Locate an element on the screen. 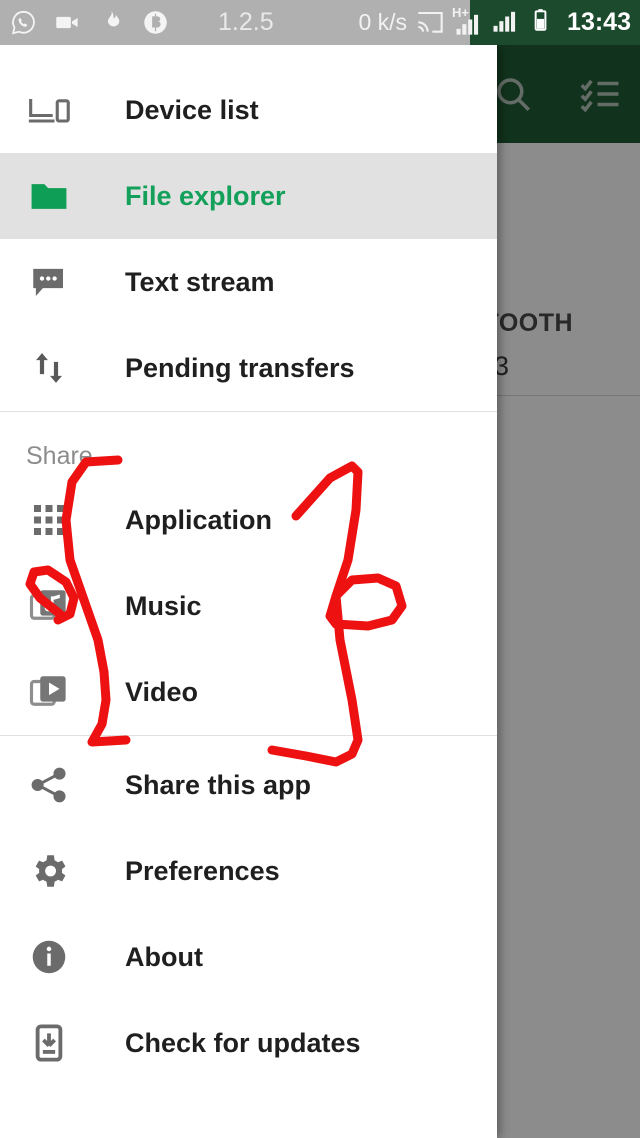 The image size is (640, 1138). status-version-text: 1.2.5 is located at coordinates (246, 22).